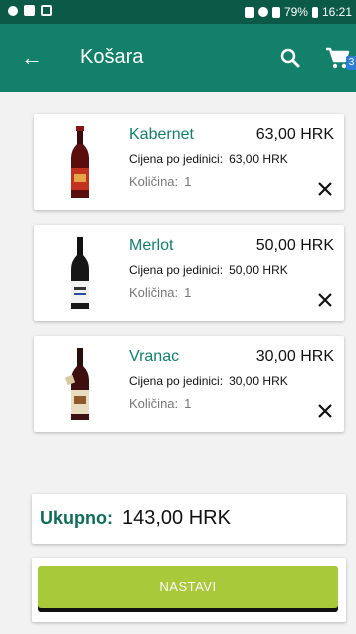  I want to click on item-price: 63,00 HRK, so click(294, 134).